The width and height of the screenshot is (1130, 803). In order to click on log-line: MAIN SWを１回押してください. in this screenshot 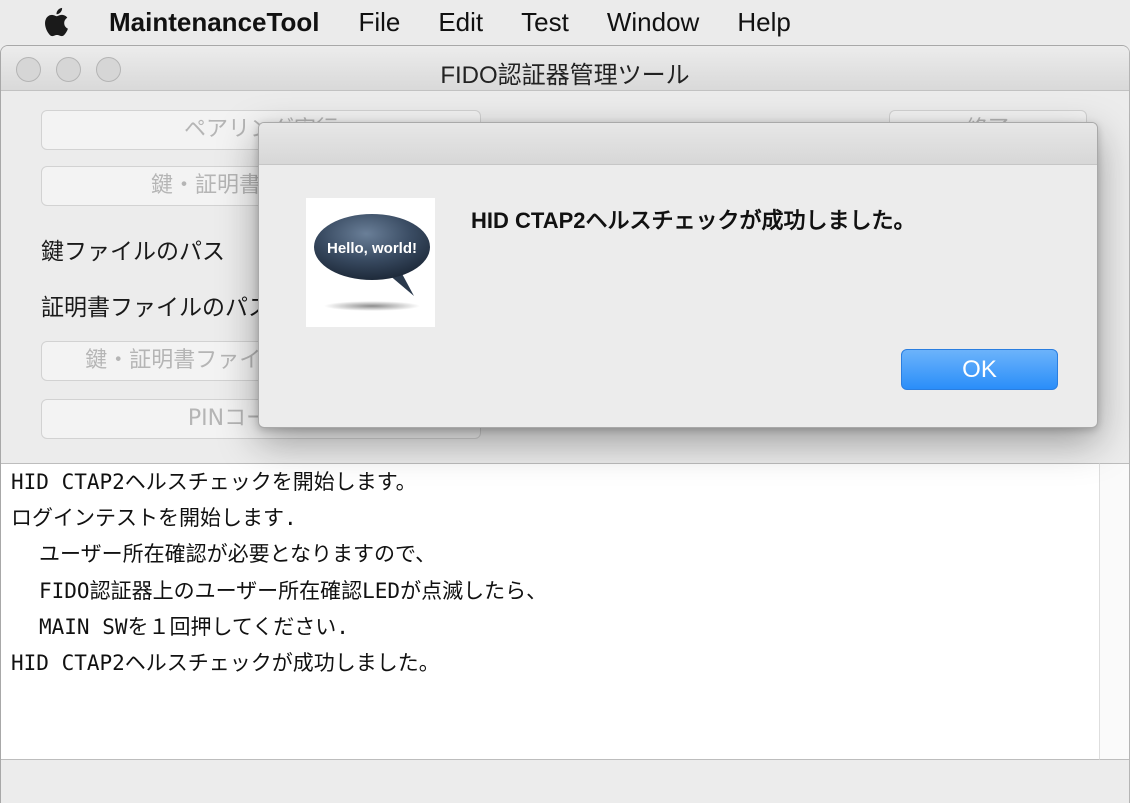, I will do `click(194, 626)`.